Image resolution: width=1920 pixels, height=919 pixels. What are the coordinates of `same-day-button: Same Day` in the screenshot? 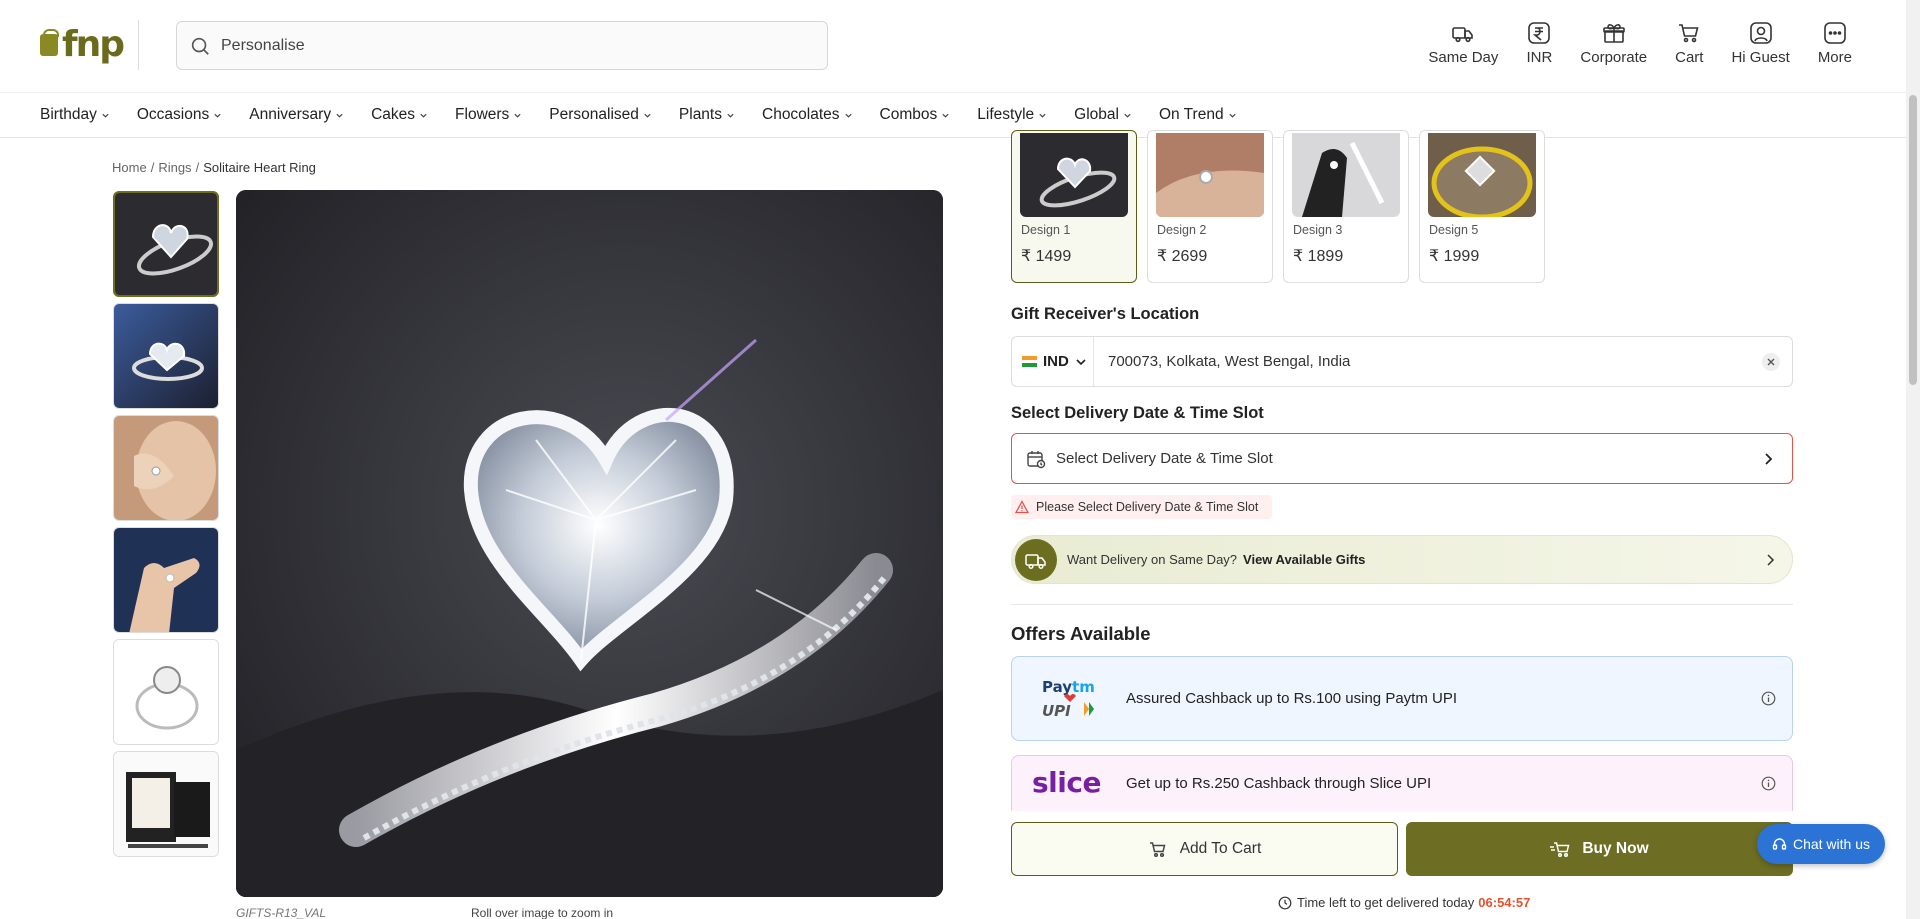 It's located at (1463, 43).